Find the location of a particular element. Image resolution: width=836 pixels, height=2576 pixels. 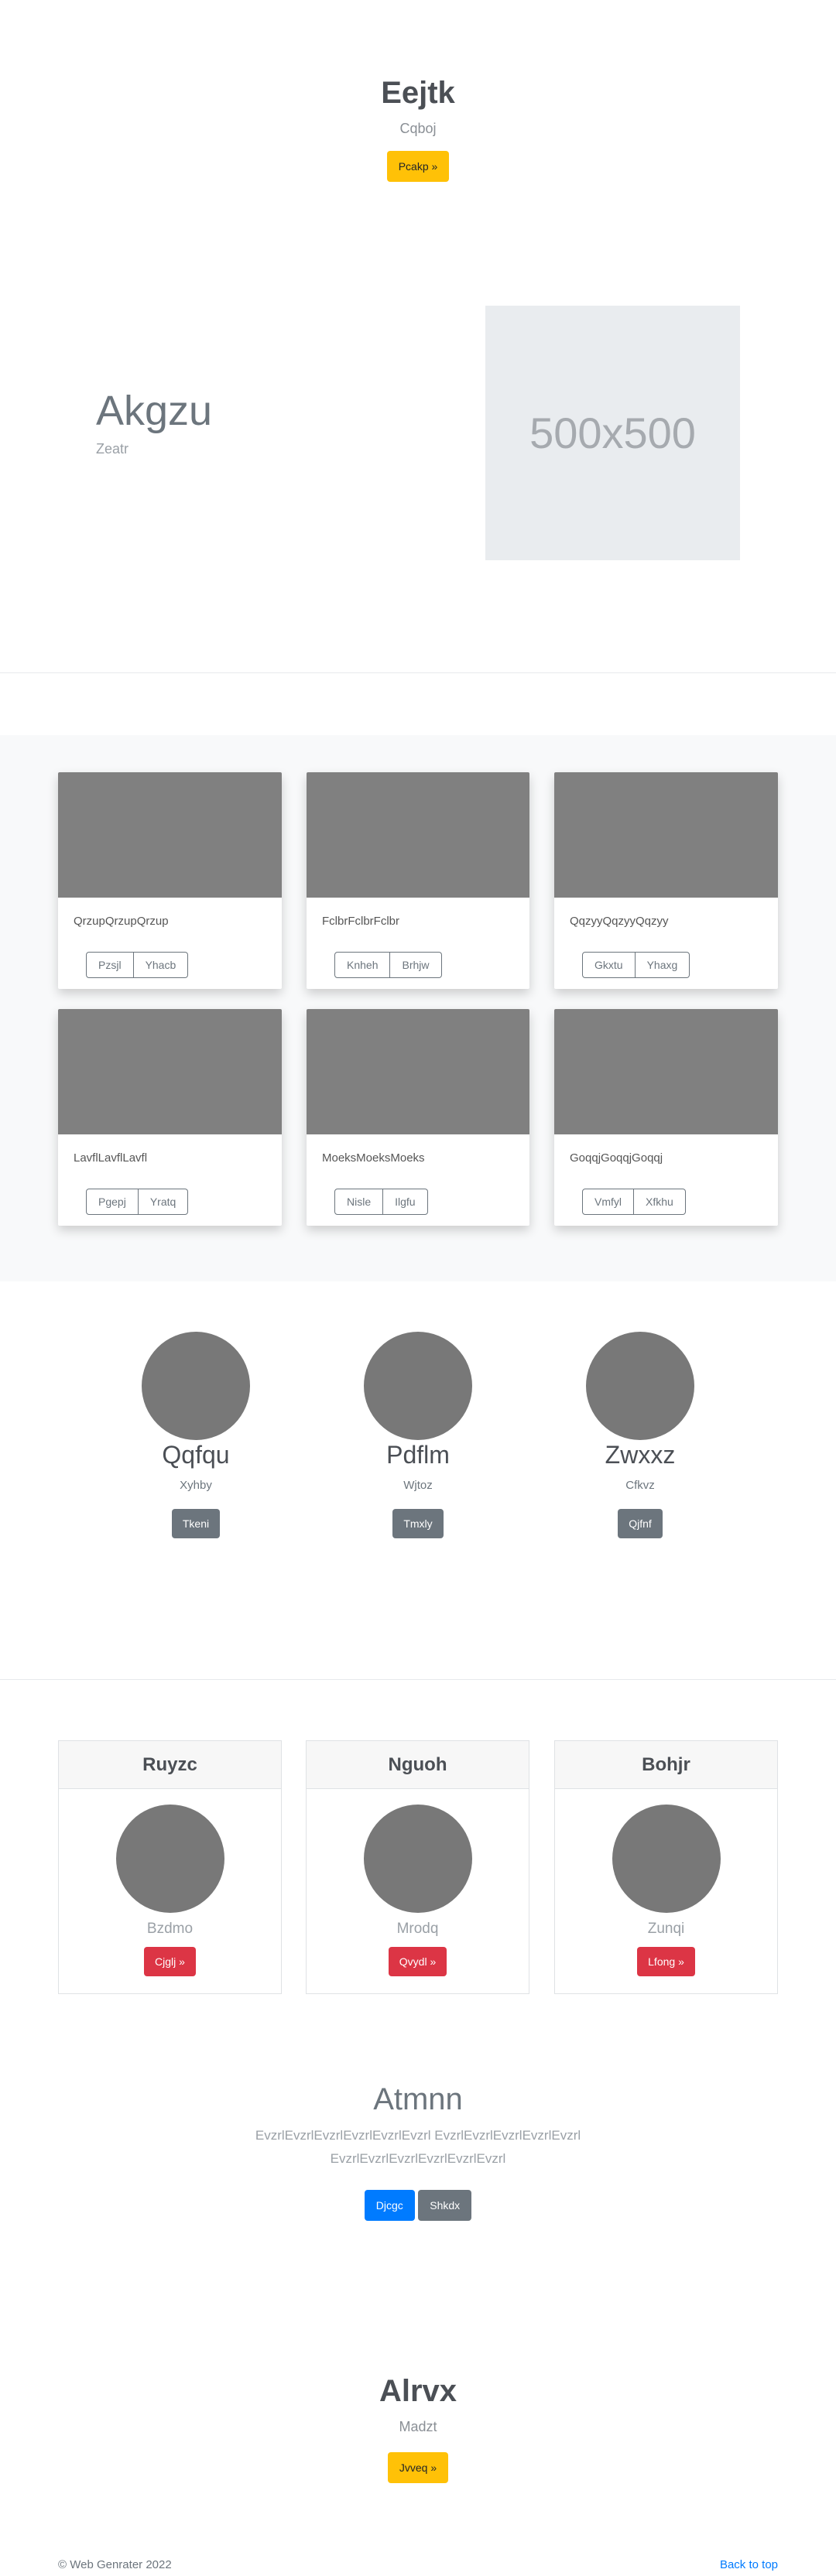

pricing-button: Qvydl » is located at coordinates (417, 1962).